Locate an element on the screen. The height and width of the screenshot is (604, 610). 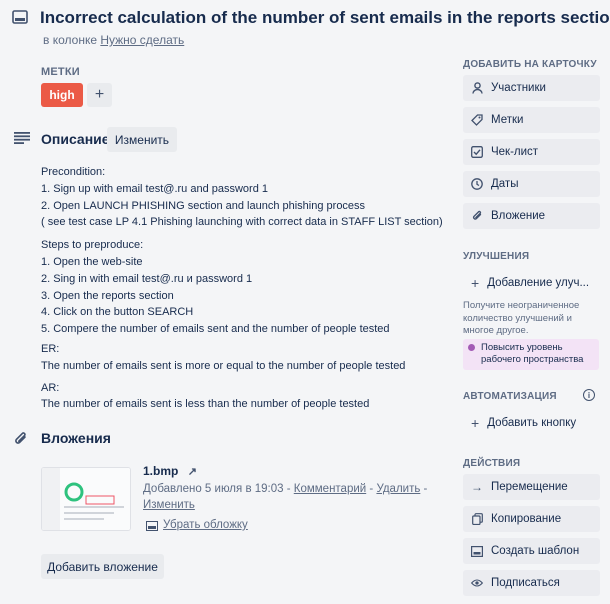
eye-icon is located at coordinates (477, 583).